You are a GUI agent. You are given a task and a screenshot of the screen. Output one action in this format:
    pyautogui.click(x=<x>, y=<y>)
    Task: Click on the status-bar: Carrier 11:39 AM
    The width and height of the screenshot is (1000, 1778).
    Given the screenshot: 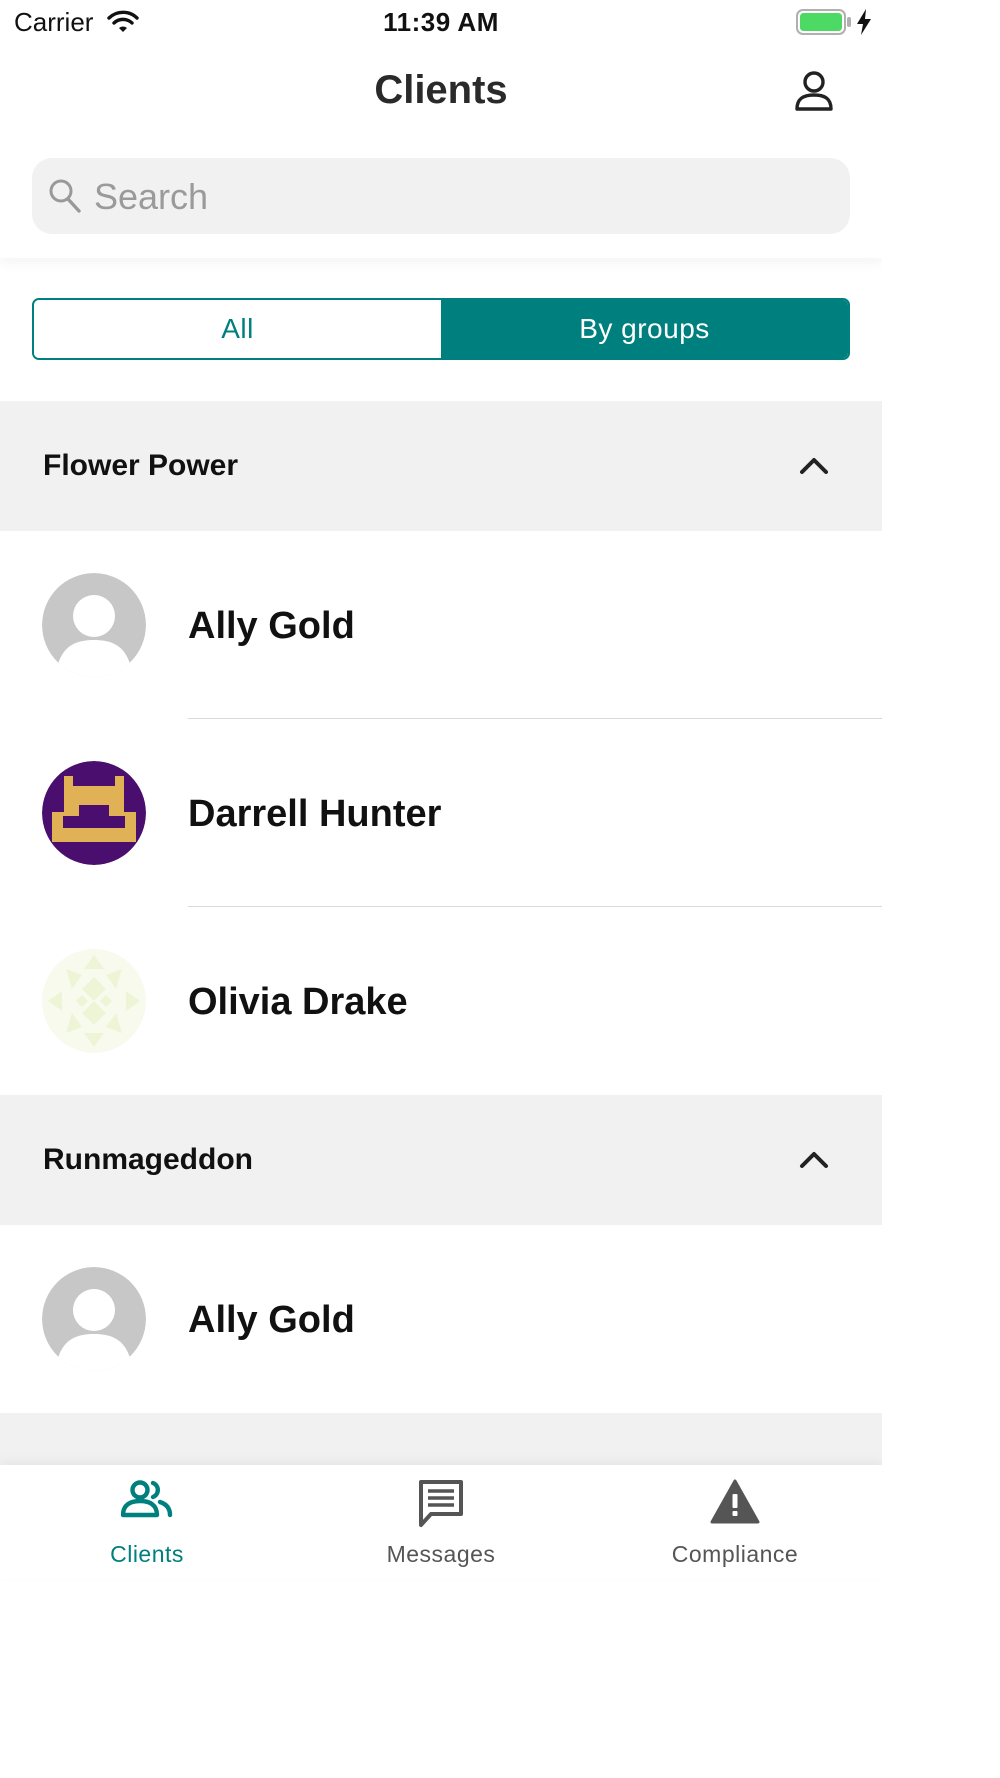 What is the action you would take?
    pyautogui.click(x=441, y=24)
    